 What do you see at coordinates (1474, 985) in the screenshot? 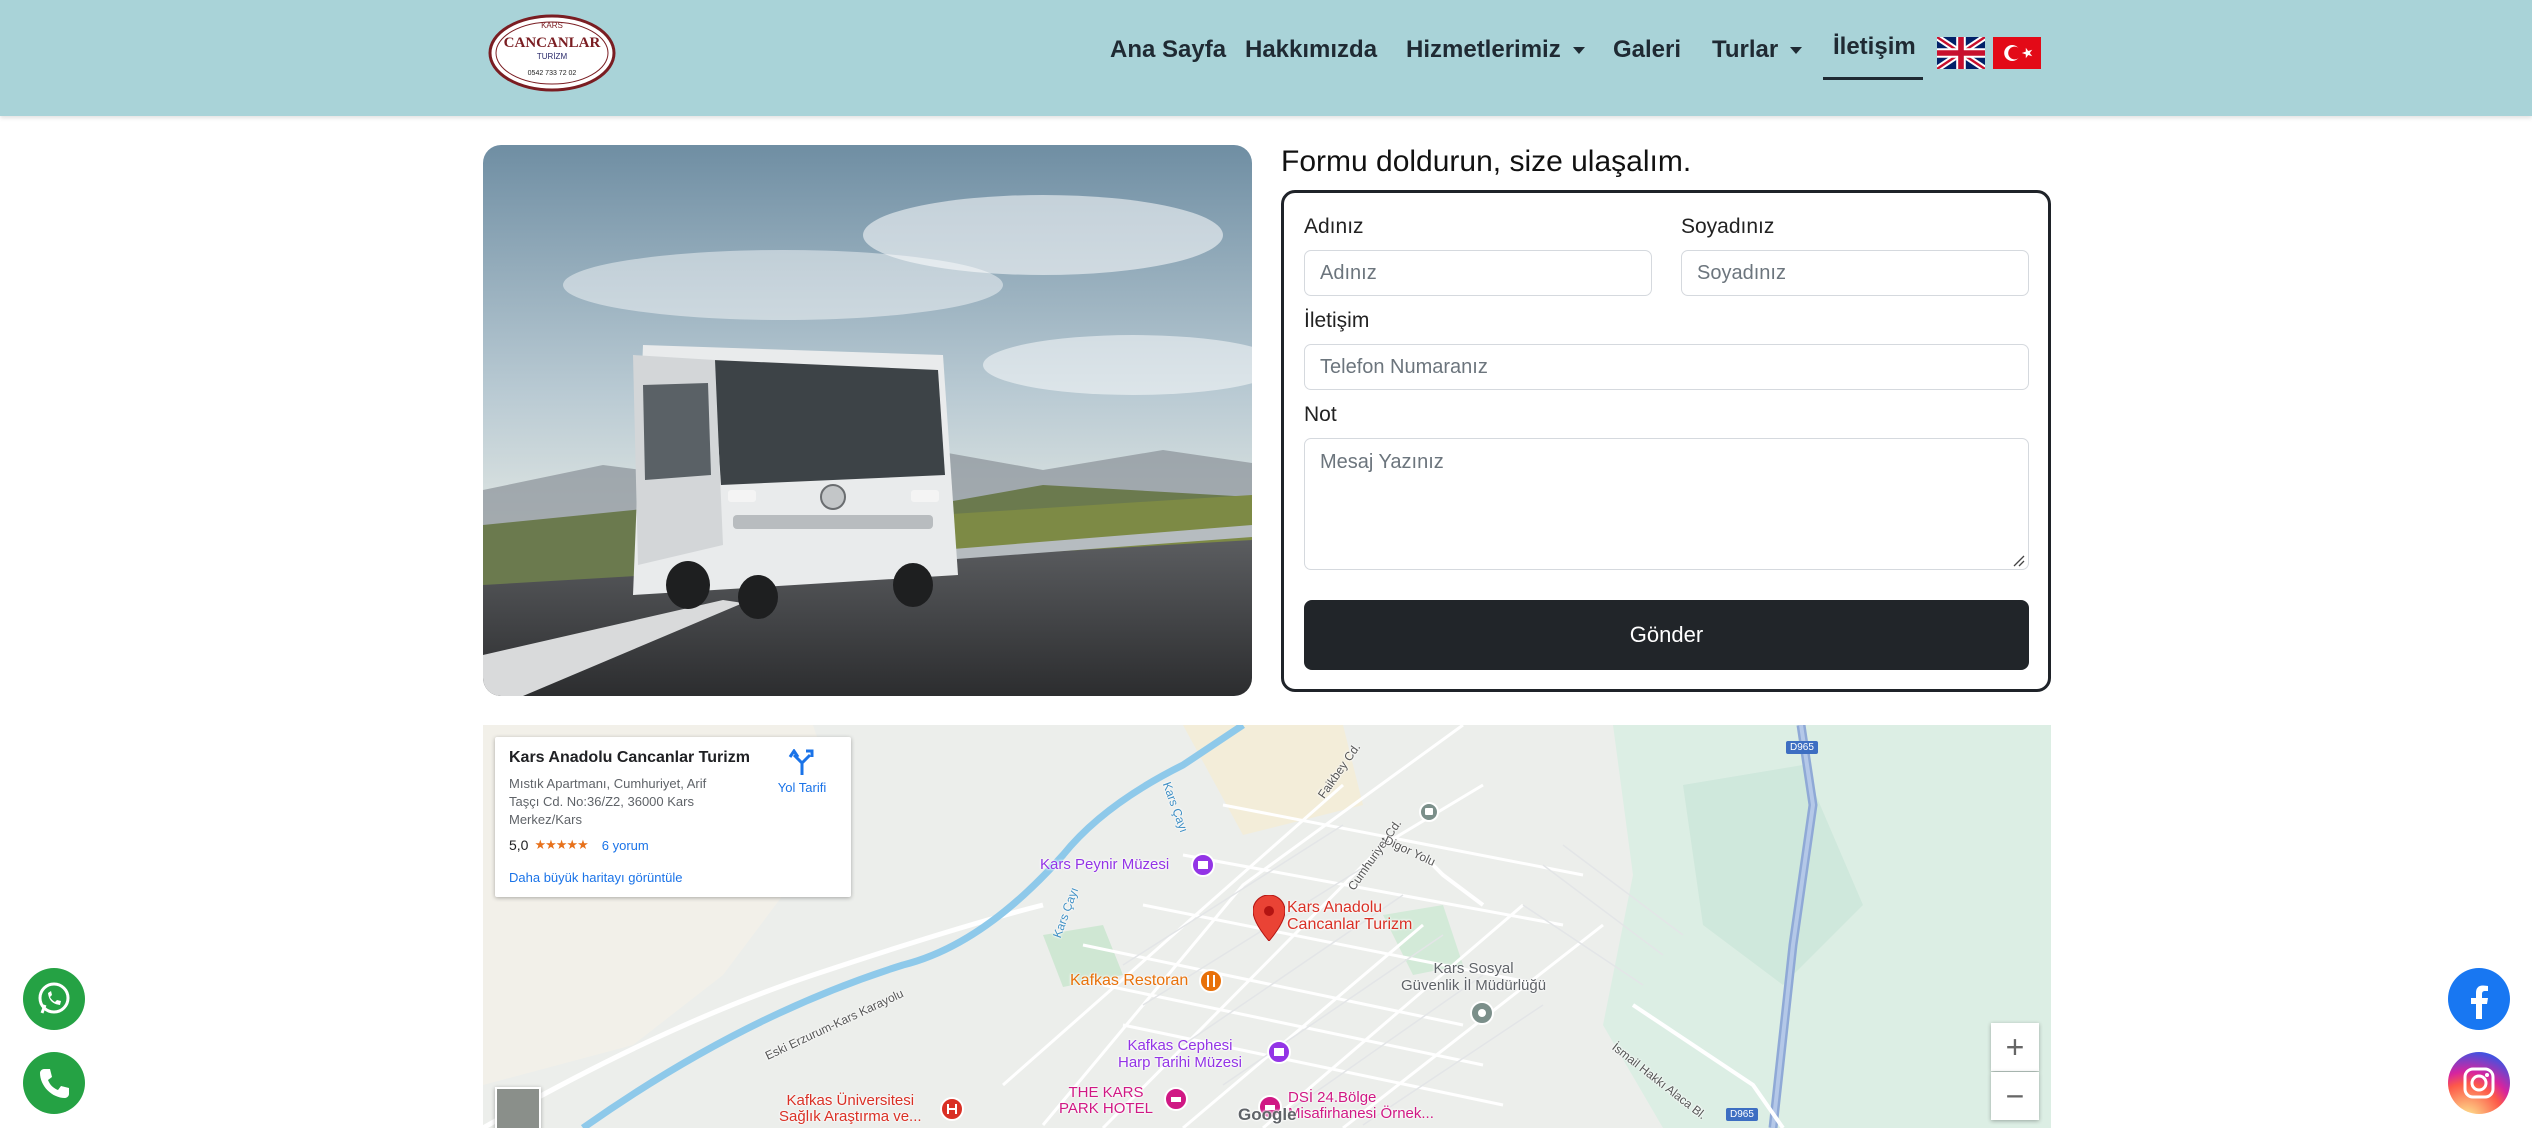
I see `map-label-security-line2: Güvenlik İl Müdürlüğü` at bounding box center [1474, 985].